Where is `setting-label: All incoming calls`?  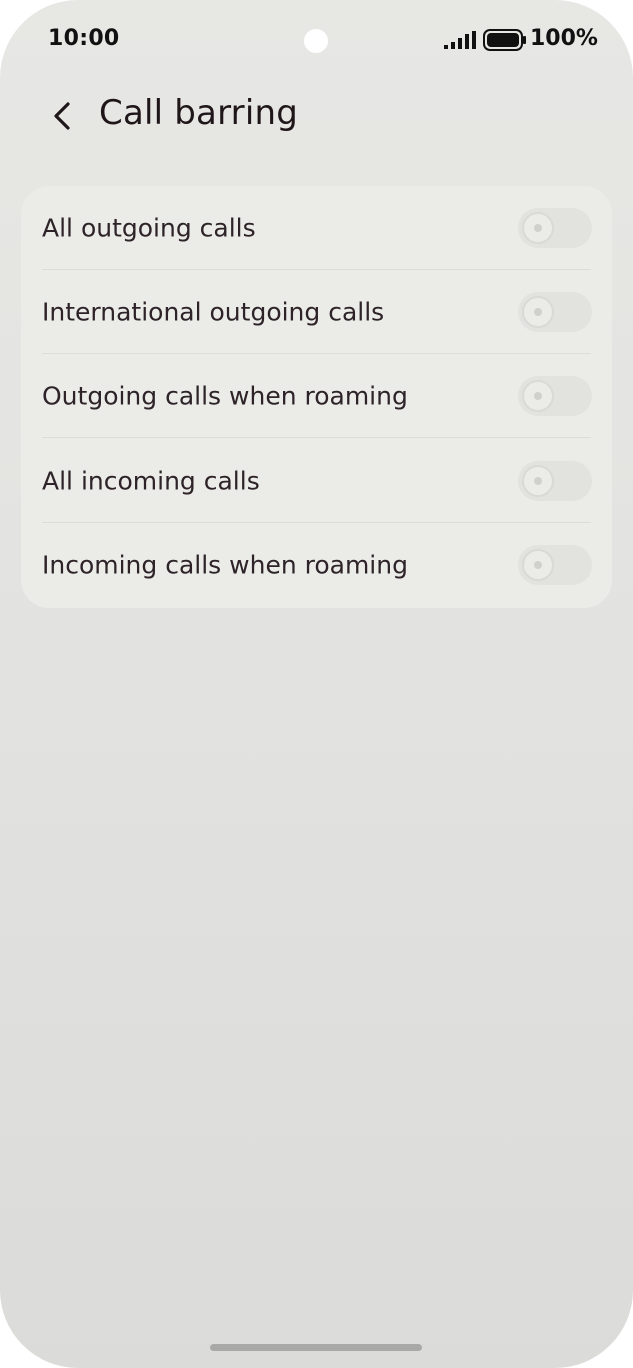
setting-label: All incoming calls is located at coordinates (151, 481).